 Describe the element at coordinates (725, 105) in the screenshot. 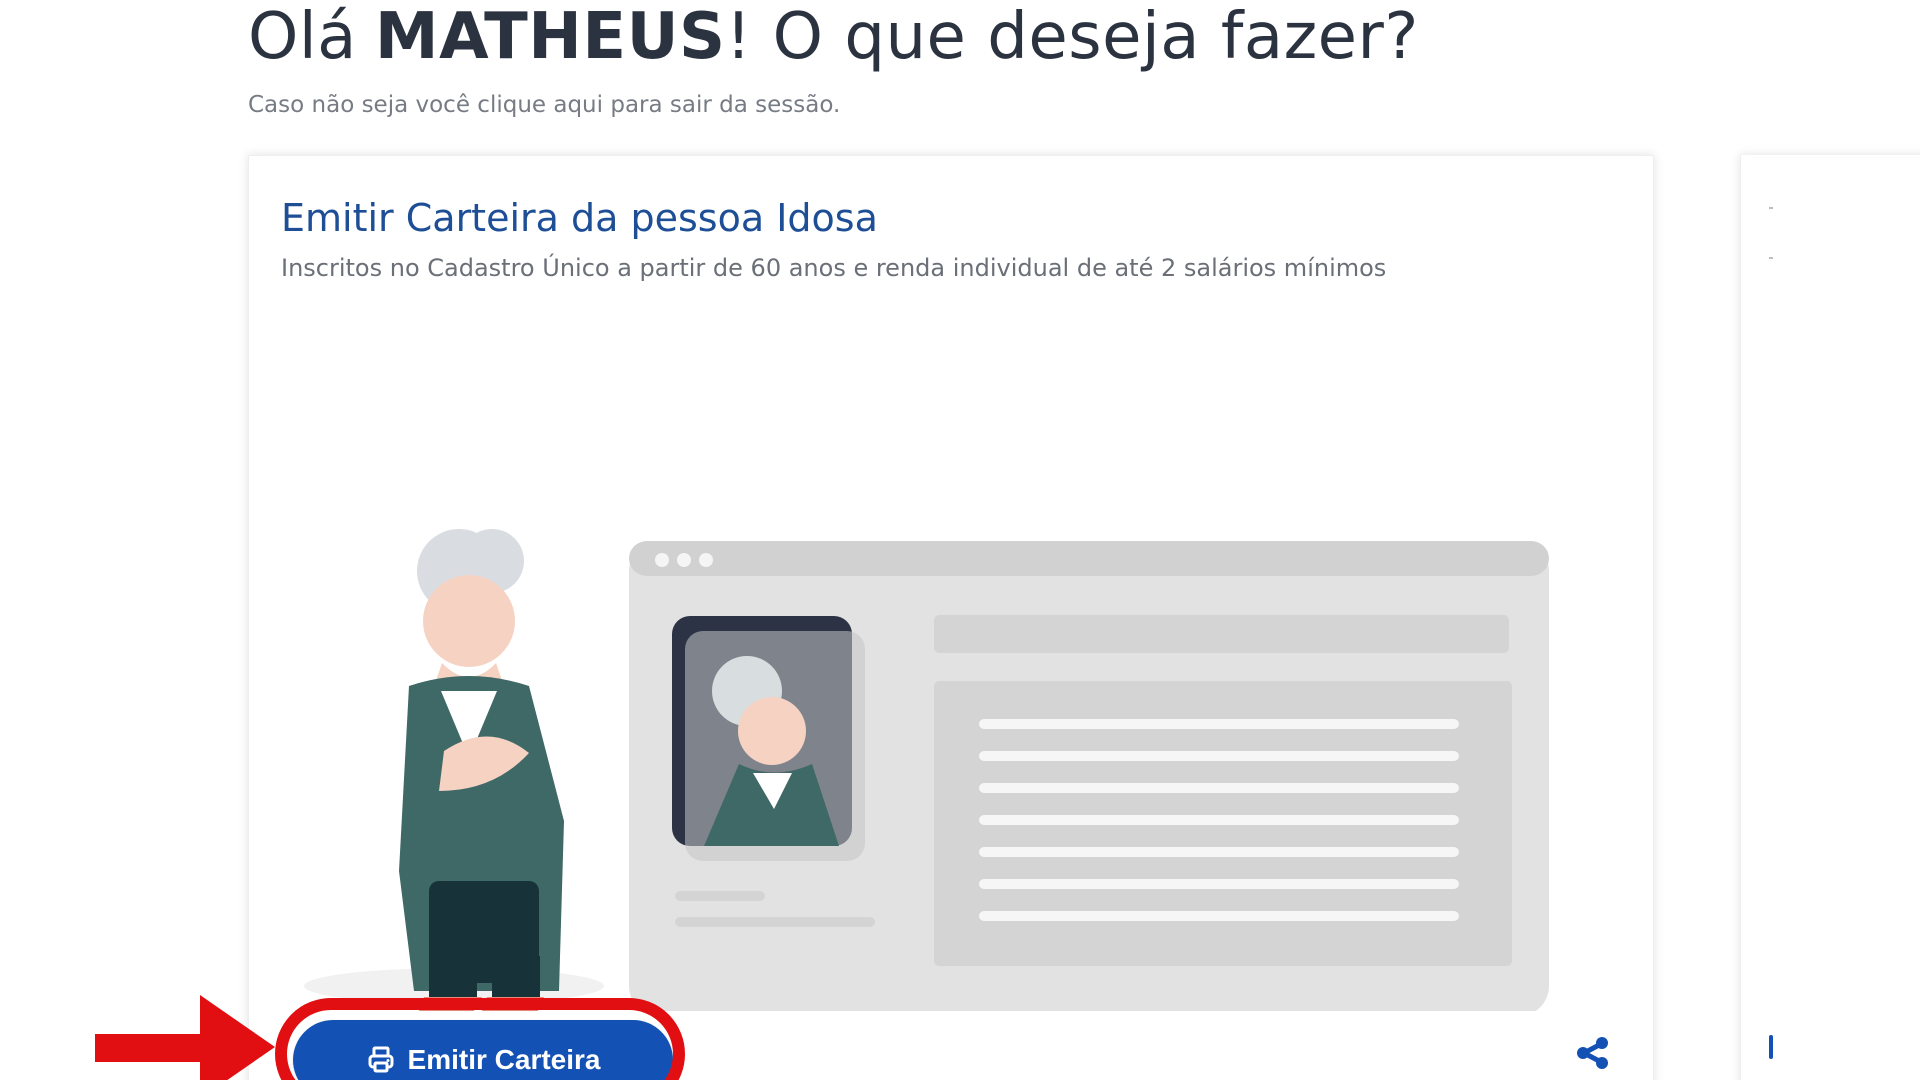

I see `logout-suffix: para sair da sessão.` at that location.